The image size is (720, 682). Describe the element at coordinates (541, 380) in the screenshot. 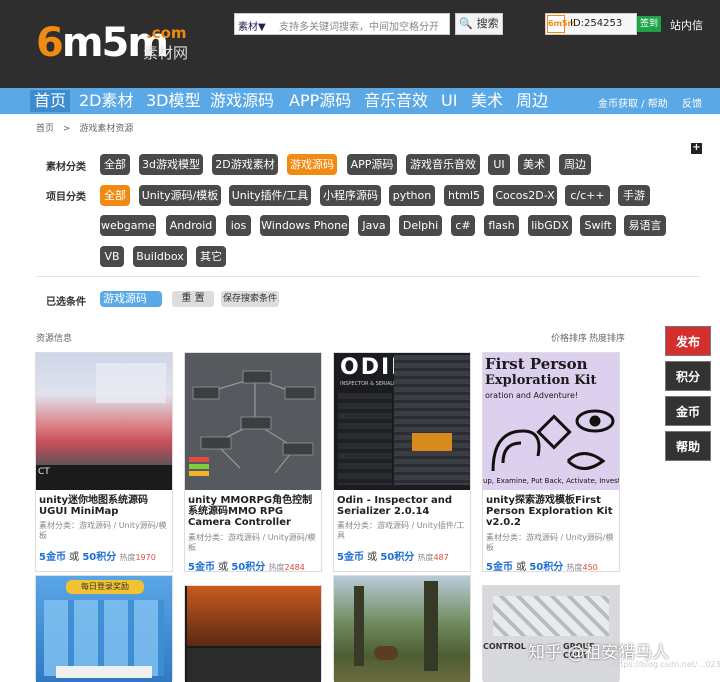

I see `fpe-title-2: Exploration Kit` at that location.